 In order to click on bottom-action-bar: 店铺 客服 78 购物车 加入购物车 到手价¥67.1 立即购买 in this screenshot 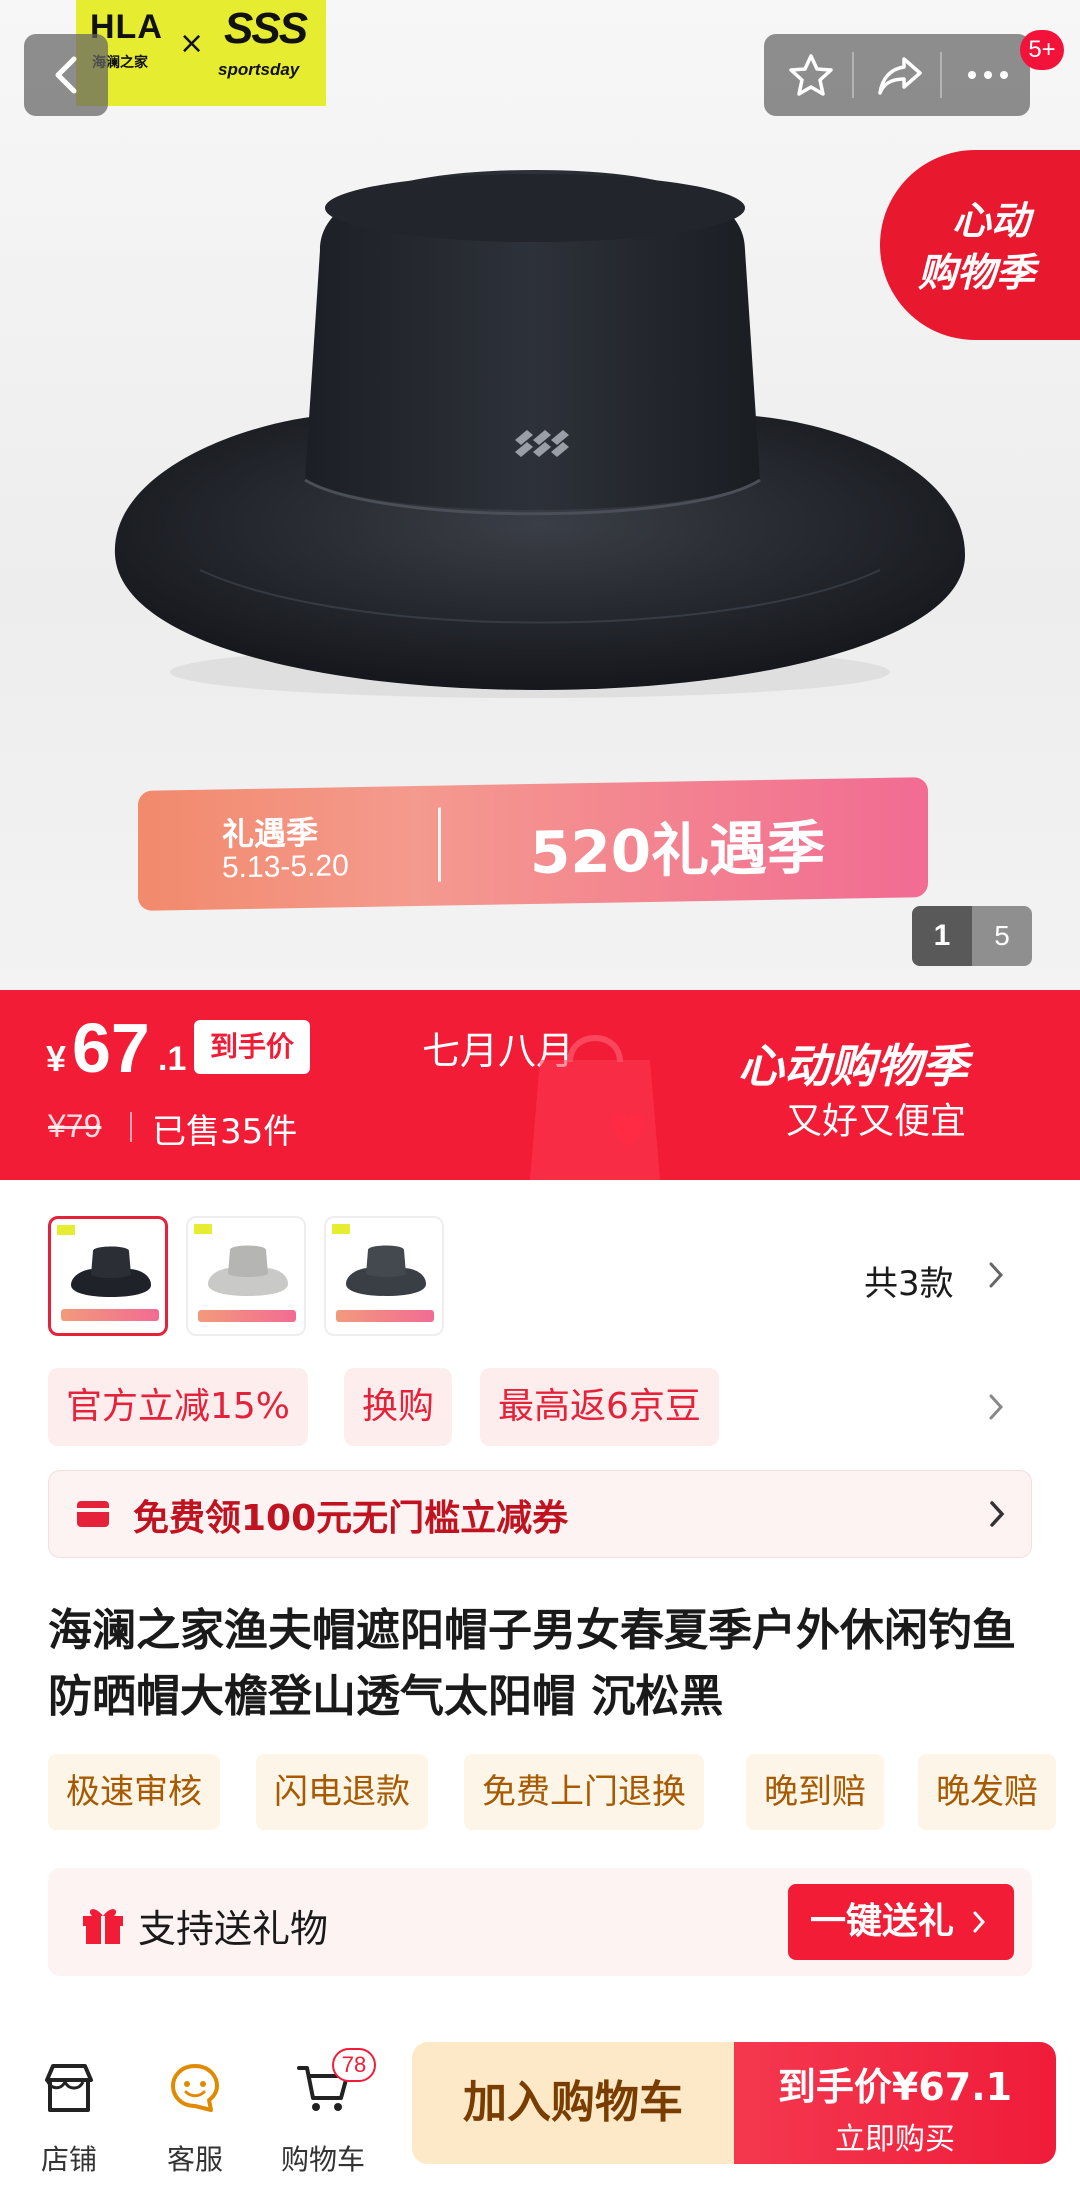, I will do `click(540, 2112)`.